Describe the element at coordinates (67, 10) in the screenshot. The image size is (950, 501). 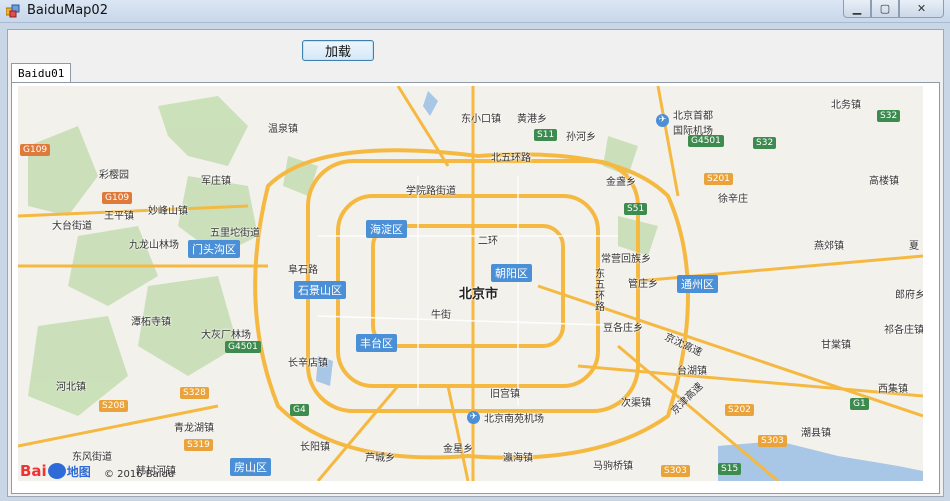
I see `window-title: BaiduMap02` at that location.